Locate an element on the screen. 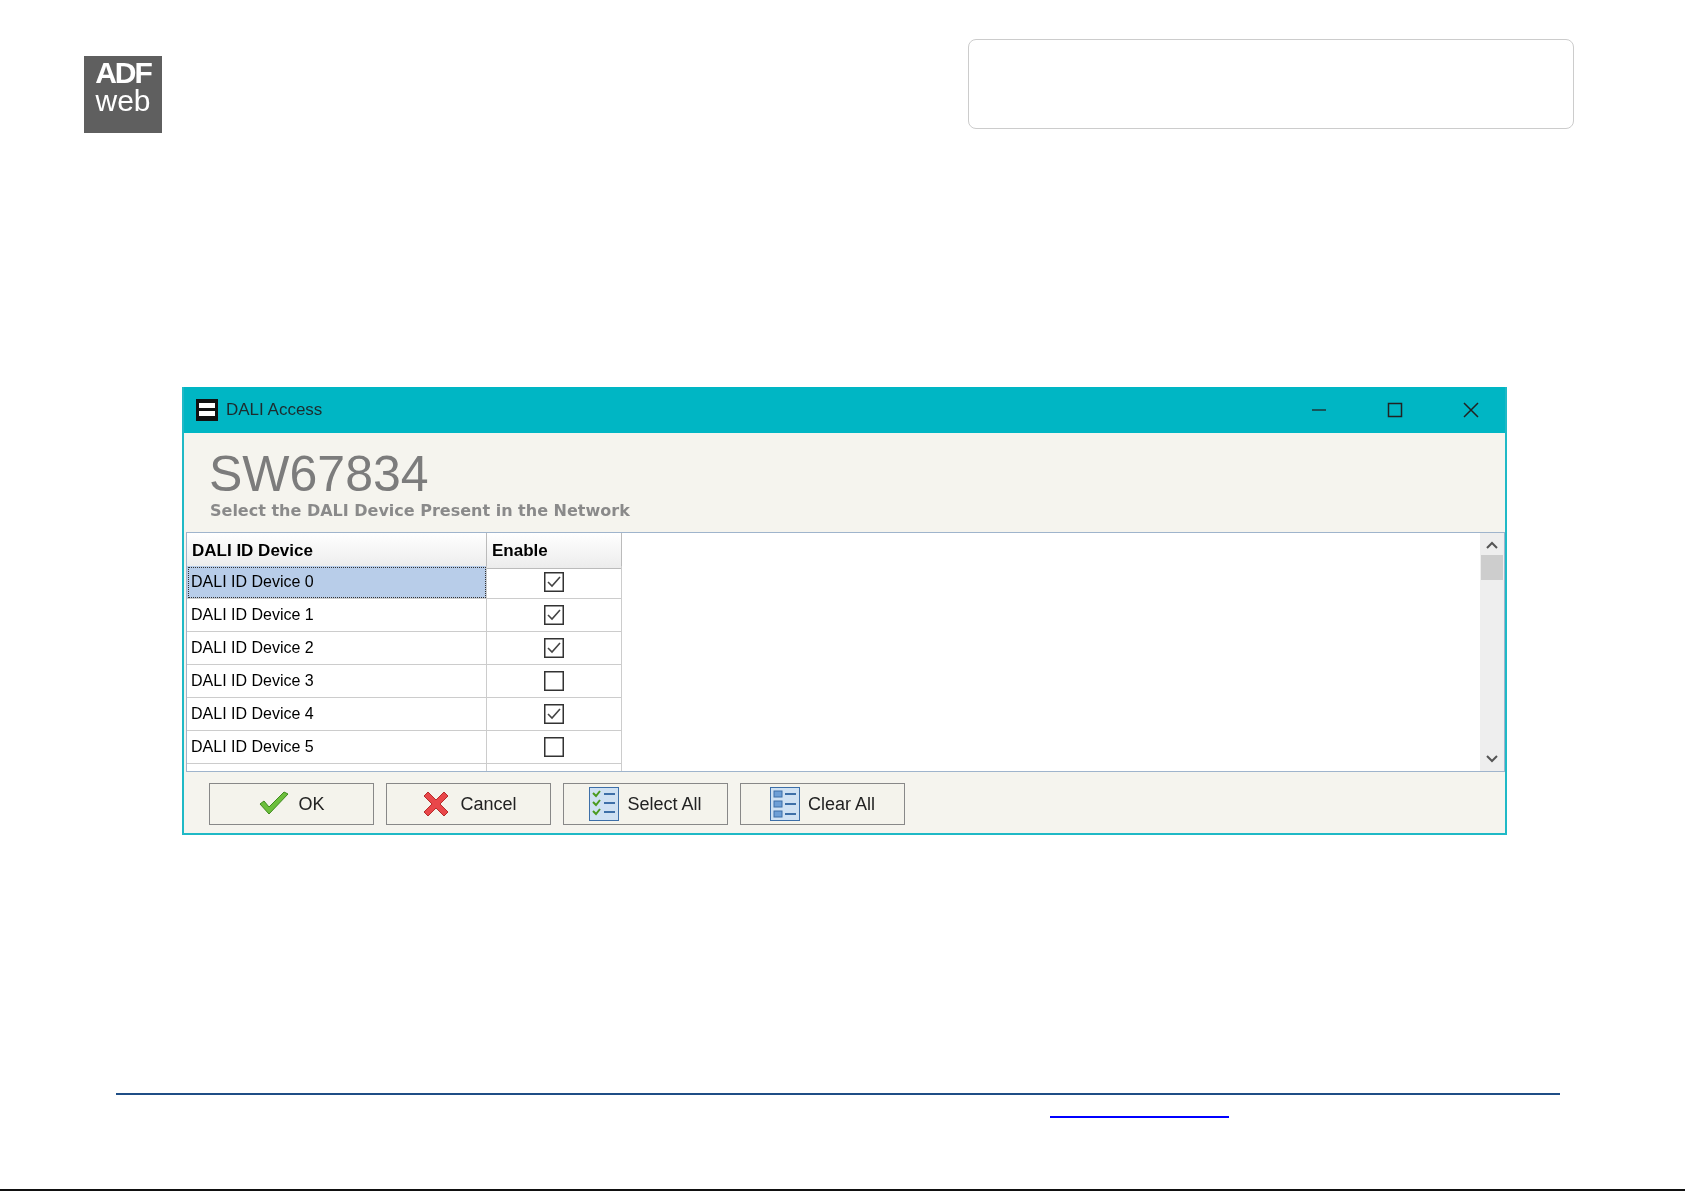 Image resolution: width=1685 pixels, height=1191 pixels. subtitle: Select the DALI Device Present in the Network is located at coordinates (420, 510).